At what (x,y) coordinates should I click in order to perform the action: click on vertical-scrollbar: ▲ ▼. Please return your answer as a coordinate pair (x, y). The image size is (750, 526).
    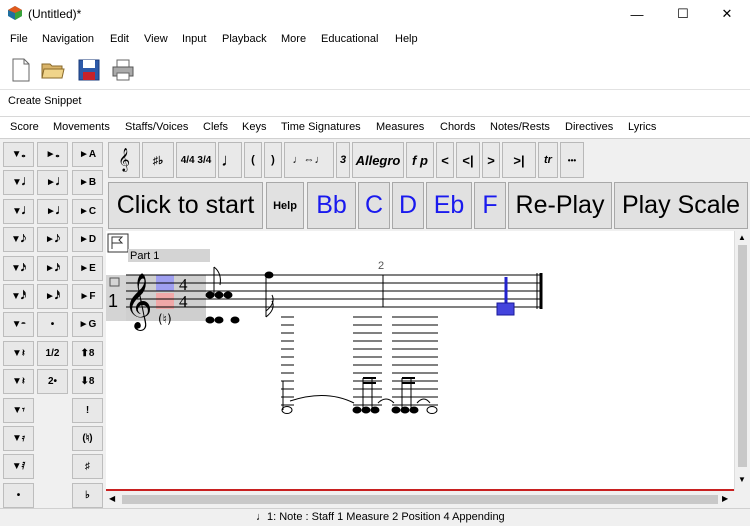
    Looking at the image, I should click on (742, 361).